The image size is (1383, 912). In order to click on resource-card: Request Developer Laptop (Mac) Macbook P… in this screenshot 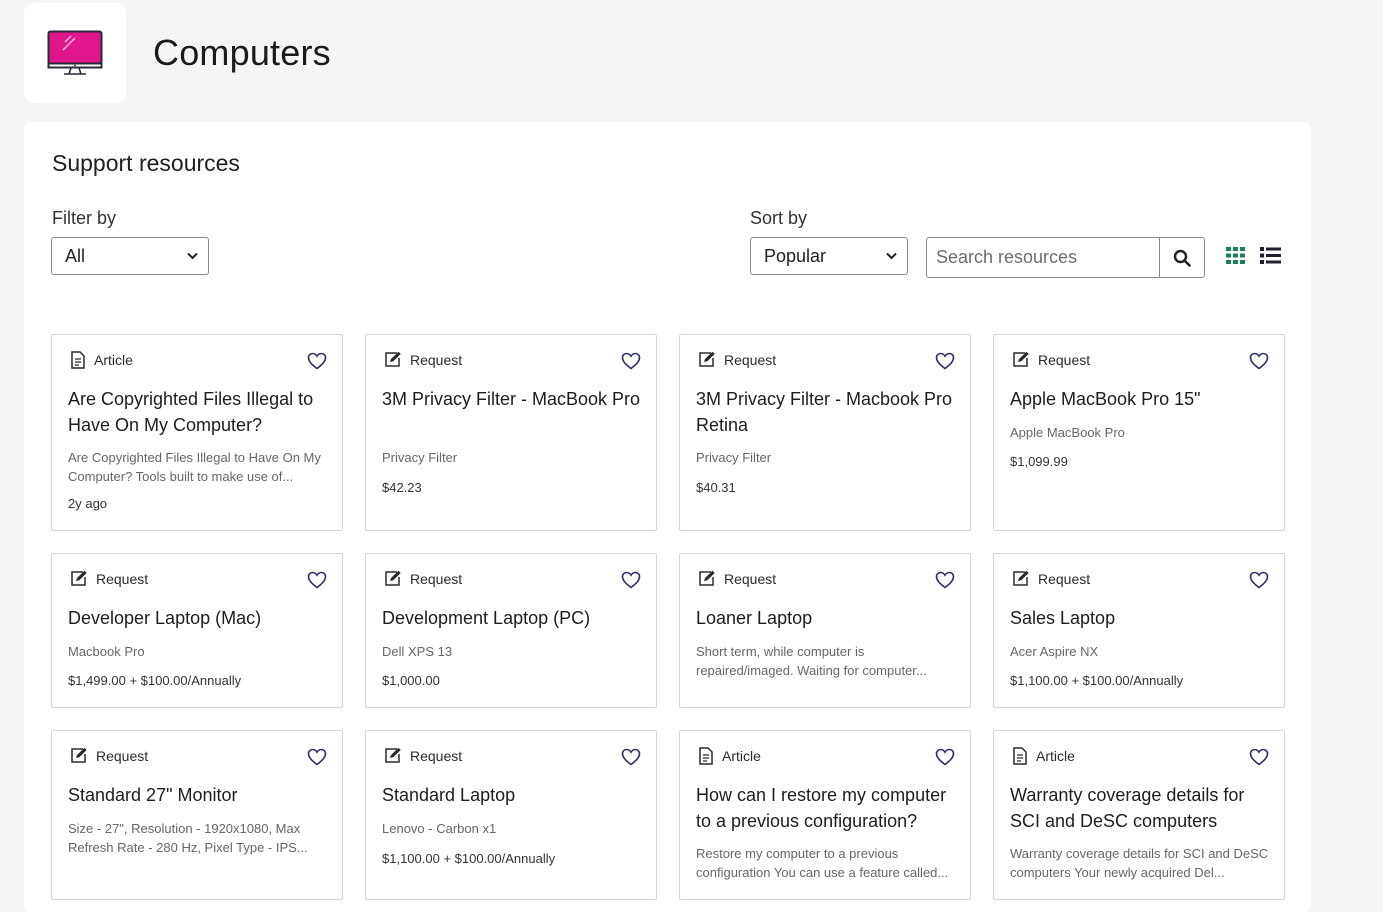, I will do `click(197, 630)`.